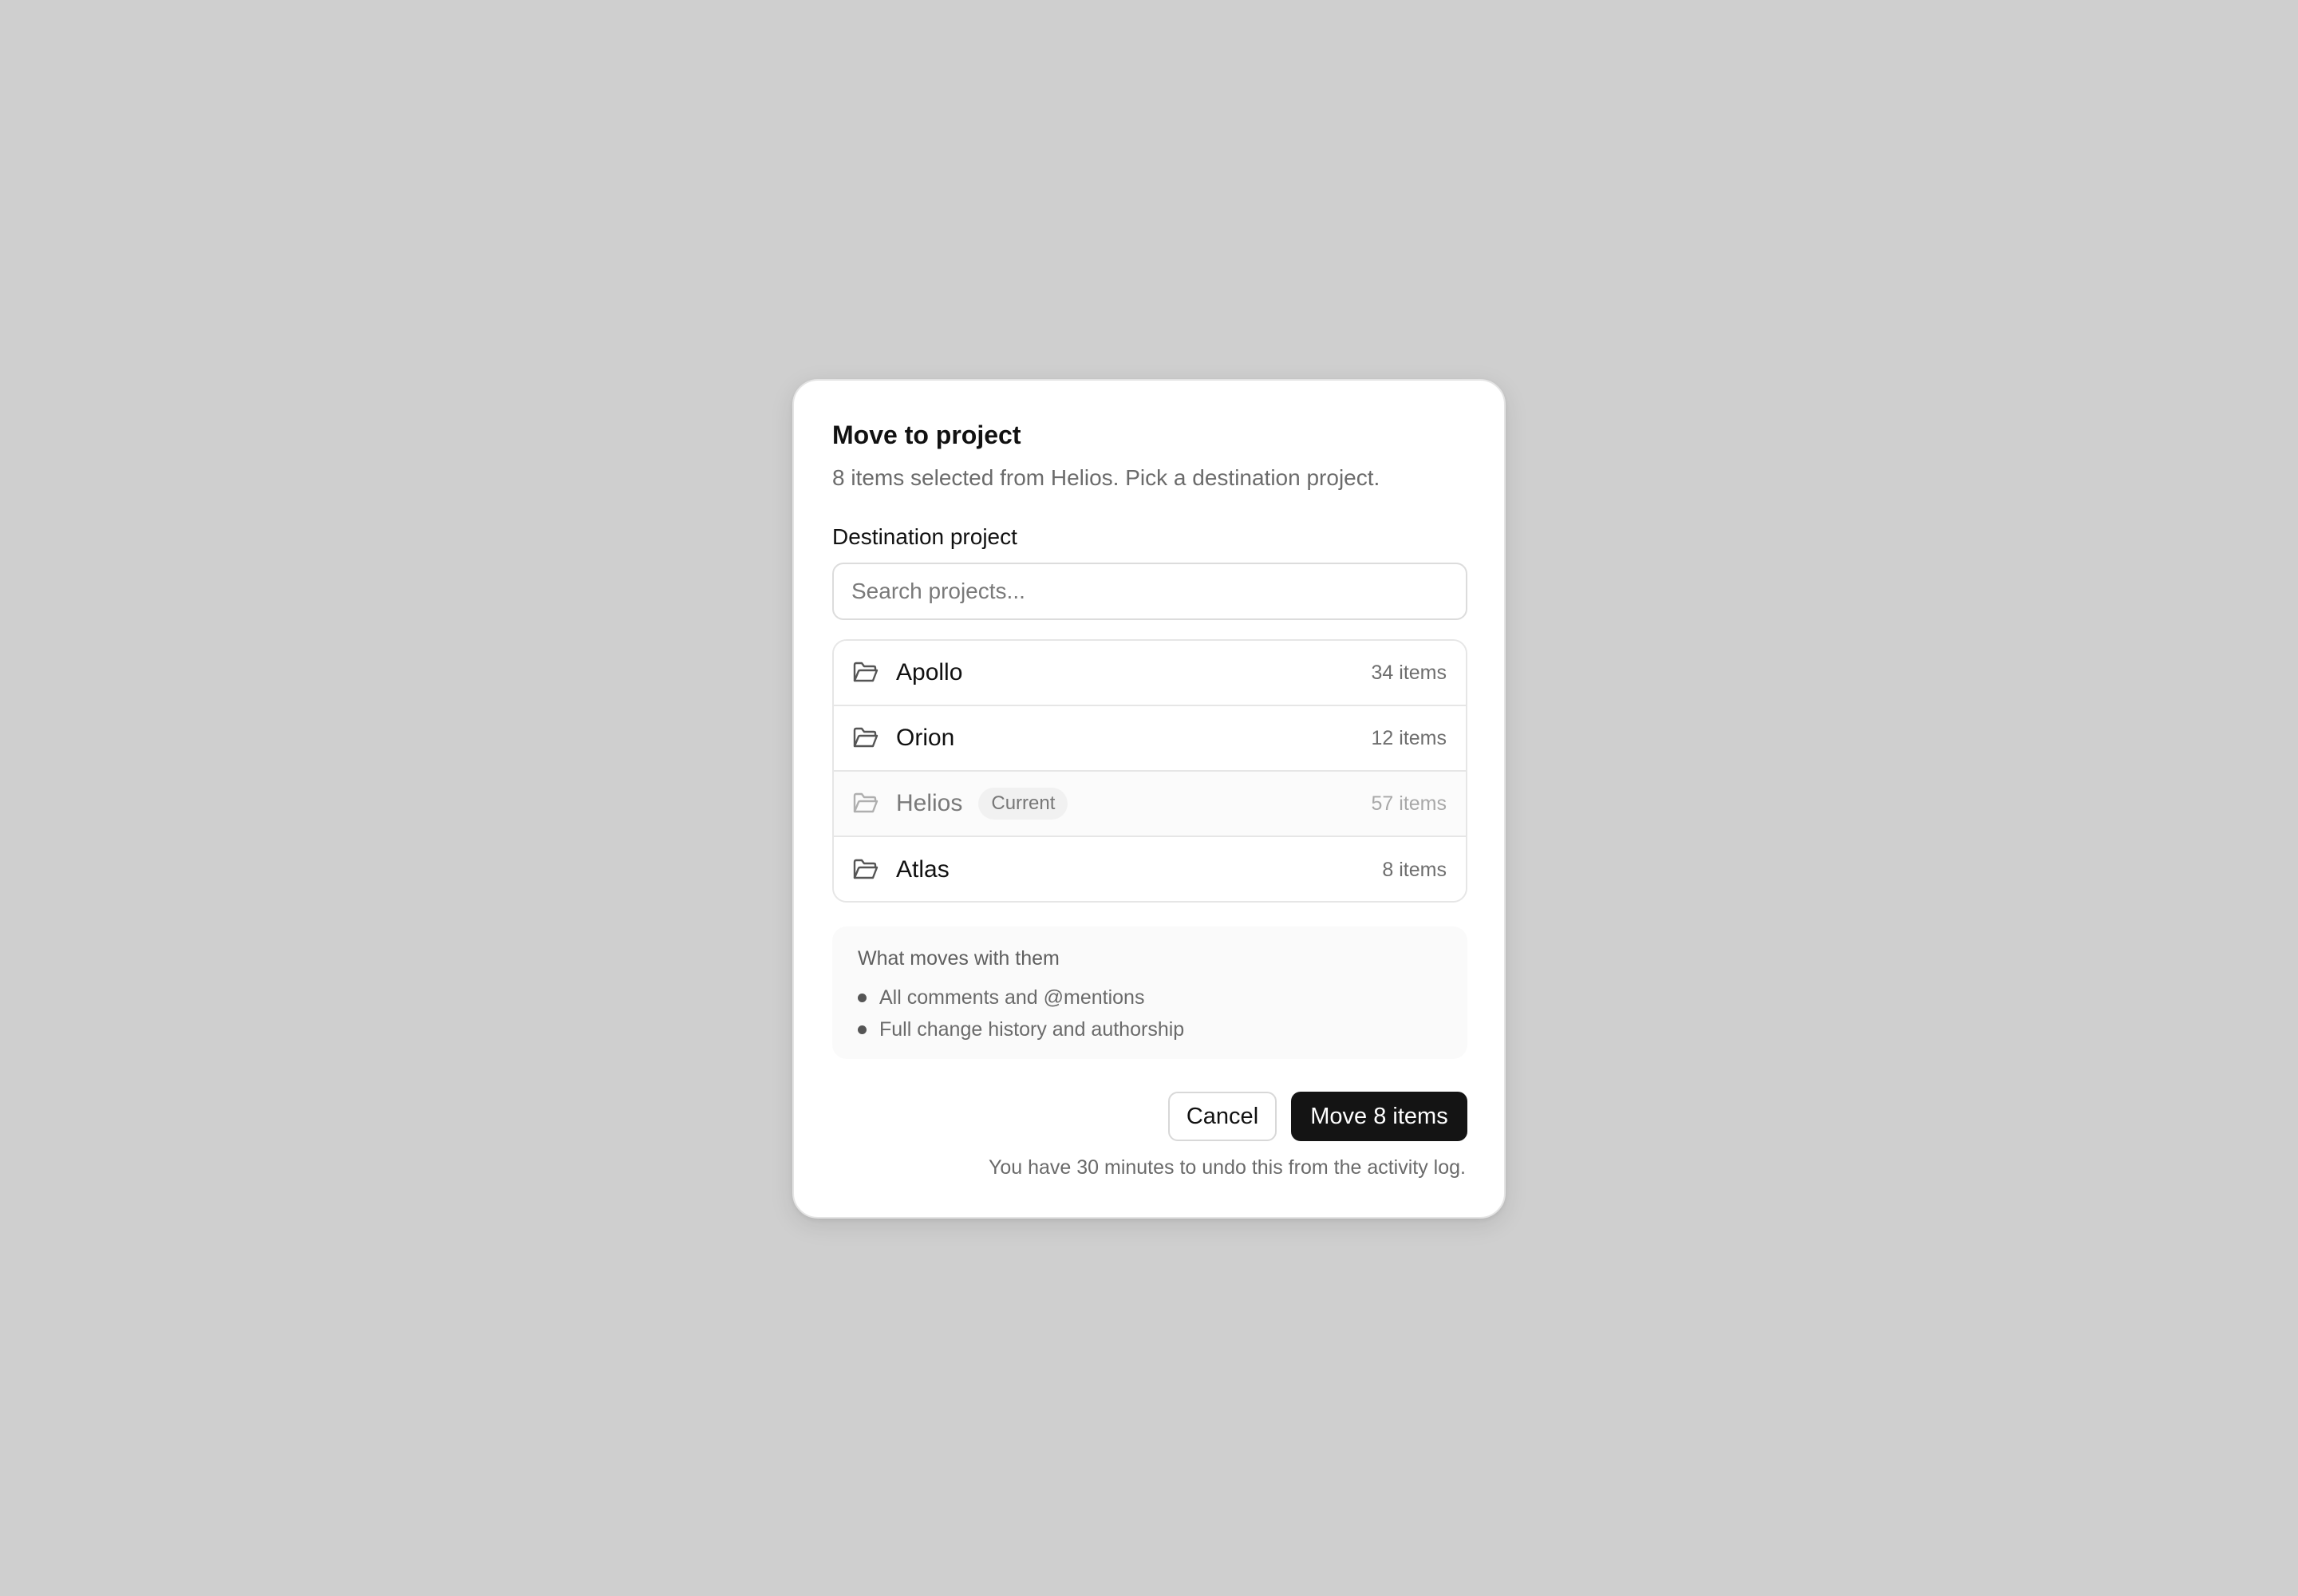 This screenshot has height=1596, width=2298. I want to click on project-row-atlas: Atlas 8 items, so click(1150, 869).